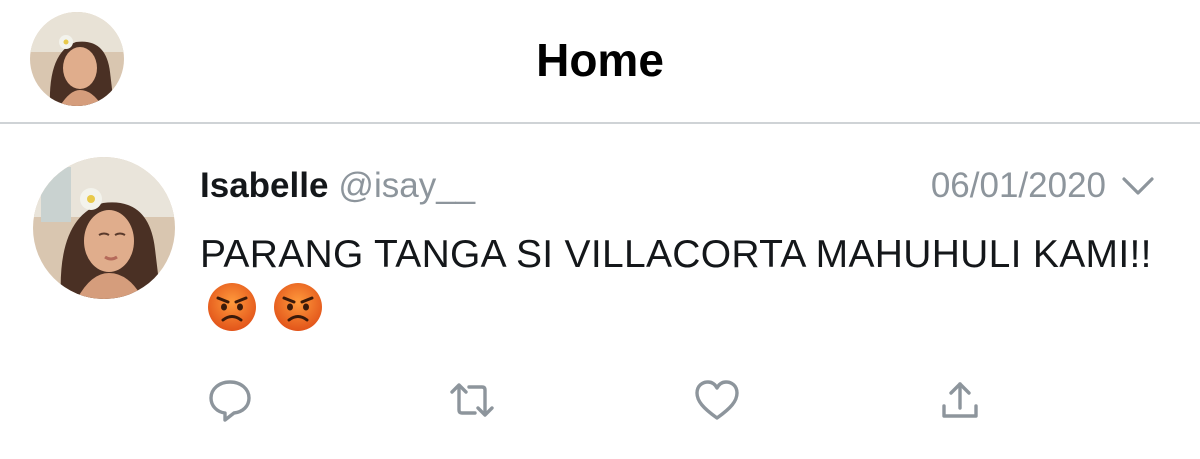 This screenshot has height=459, width=1200. Describe the element at coordinates (1018, 185) in the screenshot. I see `tweet-date: 06/01/2020` at that location.